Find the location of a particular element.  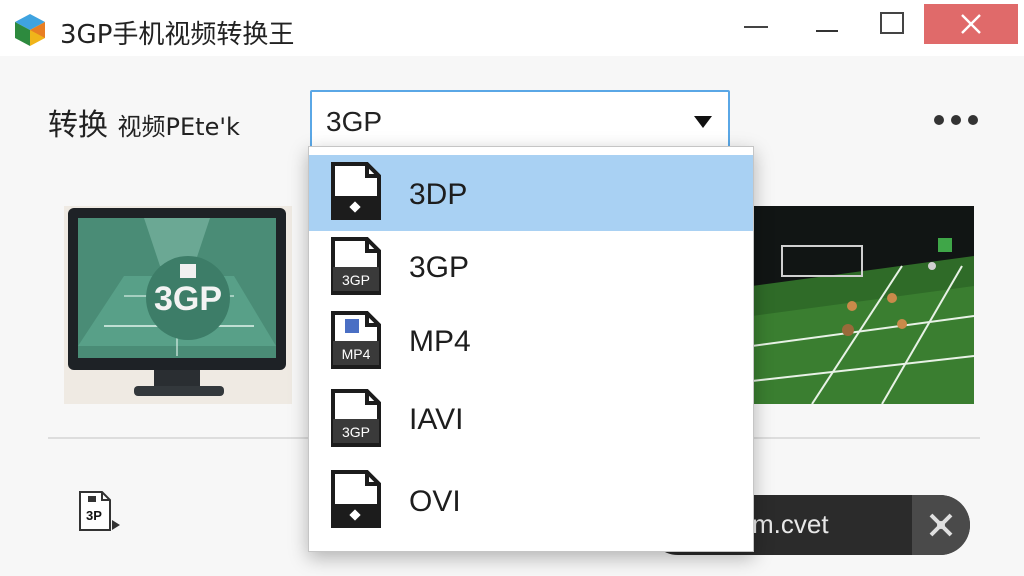

file-mp4-icon: MP4 is located at coordinates (356, 340).